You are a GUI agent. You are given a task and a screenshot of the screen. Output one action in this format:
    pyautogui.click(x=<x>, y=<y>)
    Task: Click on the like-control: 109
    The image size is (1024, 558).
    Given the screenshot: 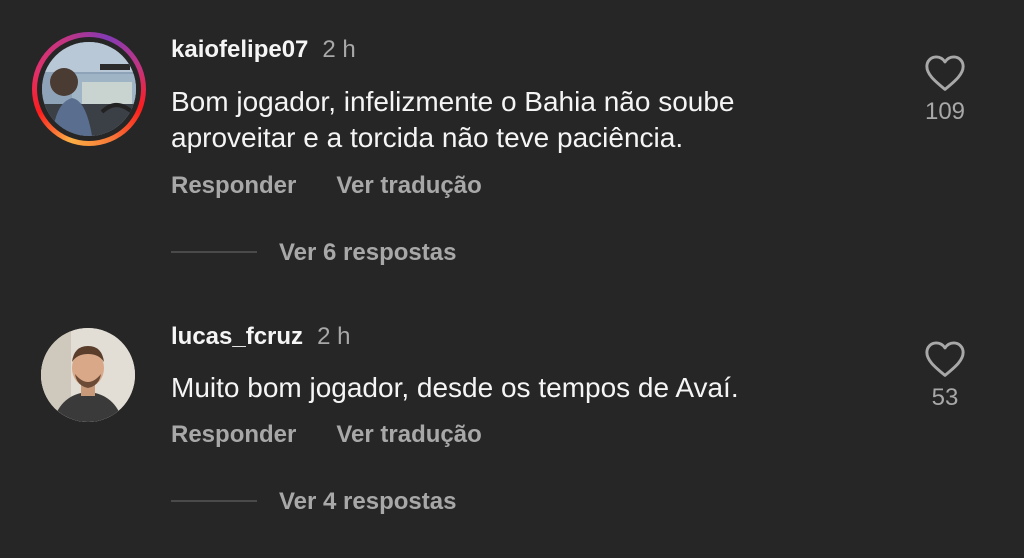 What is the action you would take?
    pyautogui.click(x=945, y=90)
    